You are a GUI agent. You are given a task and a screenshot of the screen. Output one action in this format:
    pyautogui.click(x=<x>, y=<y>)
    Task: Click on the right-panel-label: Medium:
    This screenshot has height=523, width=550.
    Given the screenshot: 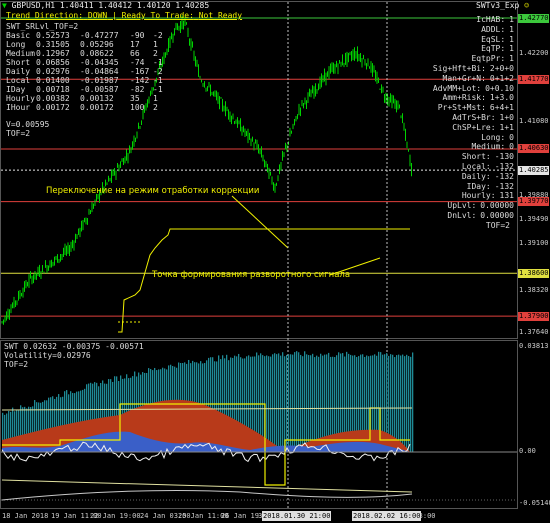 What is the action you would take?
    pyautogui.click(x=488, y=147)
    